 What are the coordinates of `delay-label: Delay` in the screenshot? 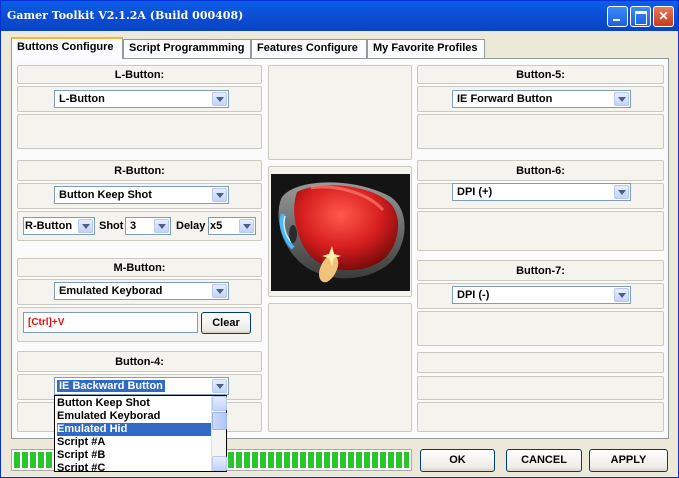 It's located at (191, 226).